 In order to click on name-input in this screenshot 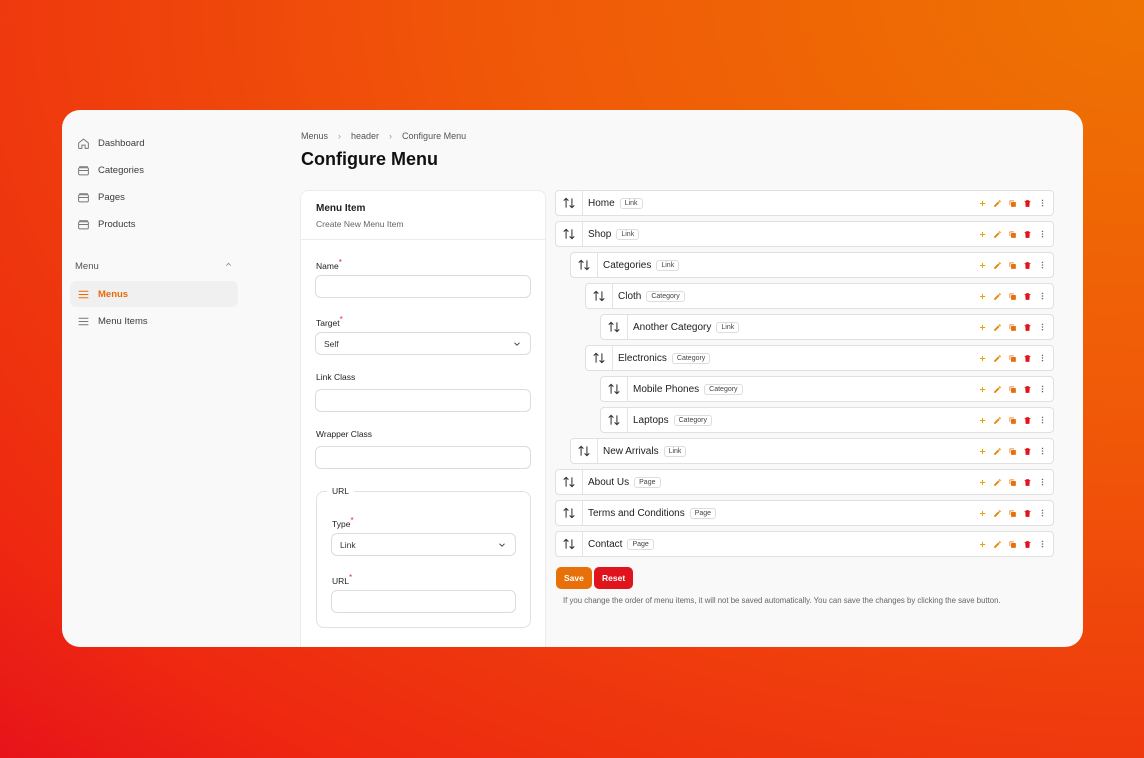, I will do `click(423, 286)`.